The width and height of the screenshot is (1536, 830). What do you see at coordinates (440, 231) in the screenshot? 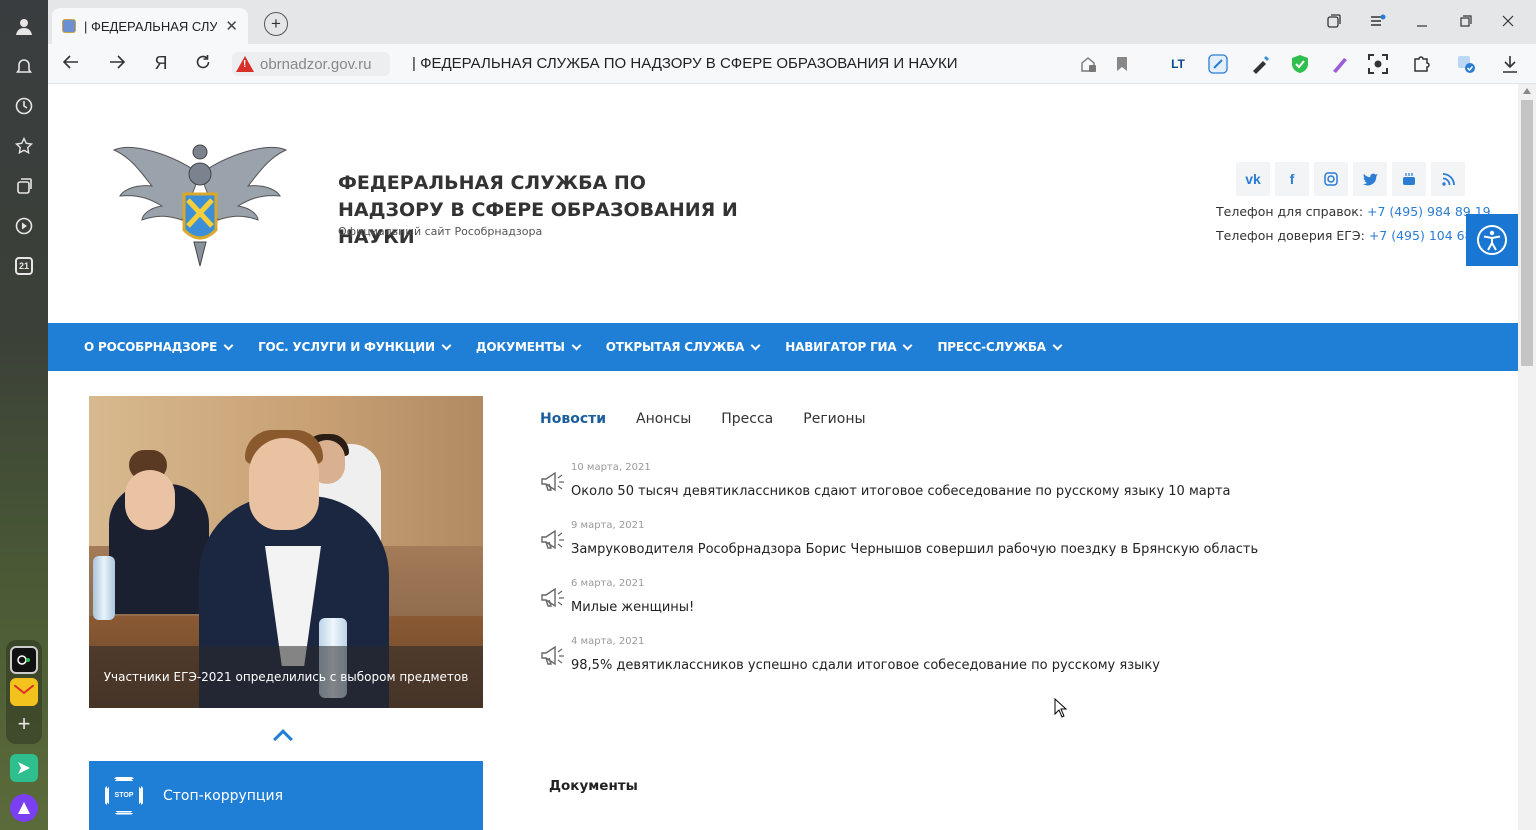
I see `organization-subtitle: Официальный сайт Рособрнадзора` at bounding box center [440, 231].